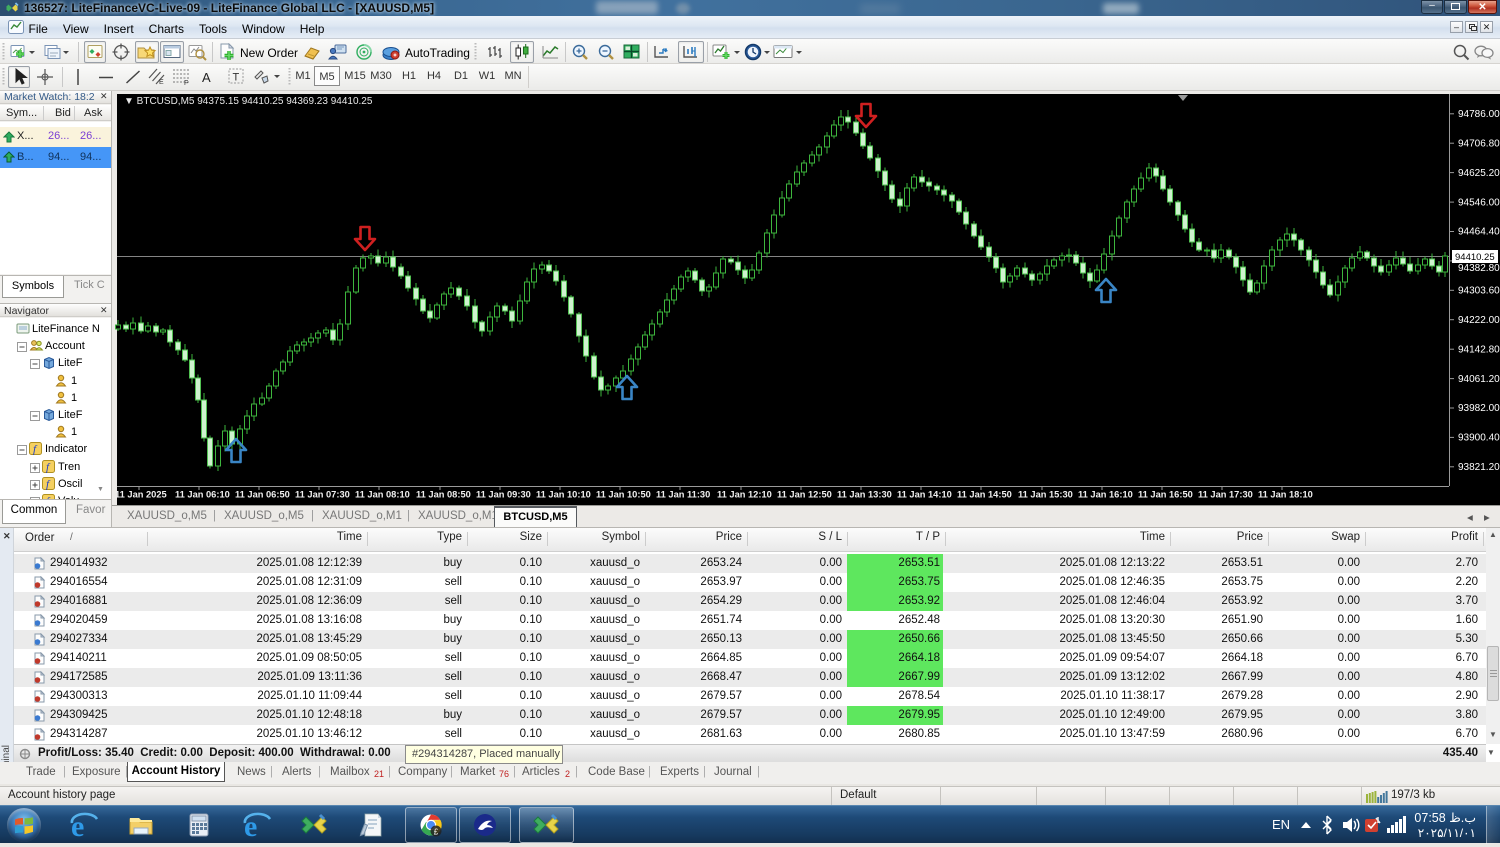 This screenshot has height=847, width=1500. Describe the element at coordinates (1285, 495) in the screenshot. I see `svg-text: 11 Jan 18:10` at that location.